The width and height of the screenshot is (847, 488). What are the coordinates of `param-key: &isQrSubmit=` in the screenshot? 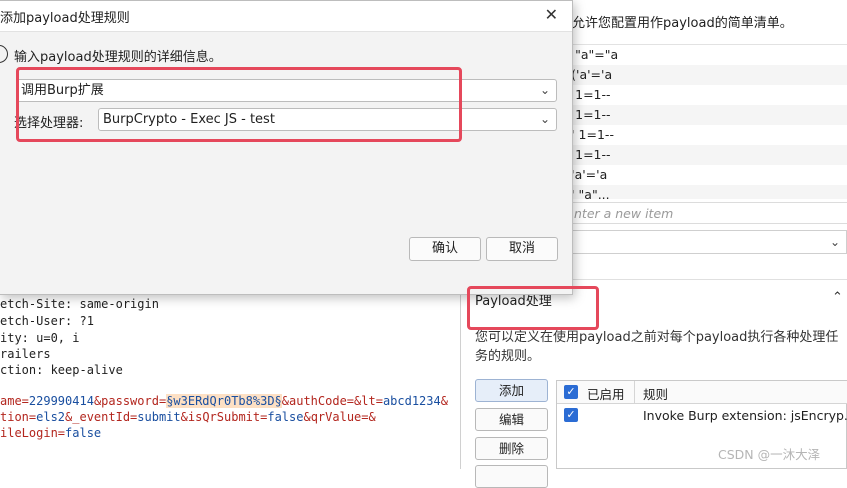 It's located at (224, 417).